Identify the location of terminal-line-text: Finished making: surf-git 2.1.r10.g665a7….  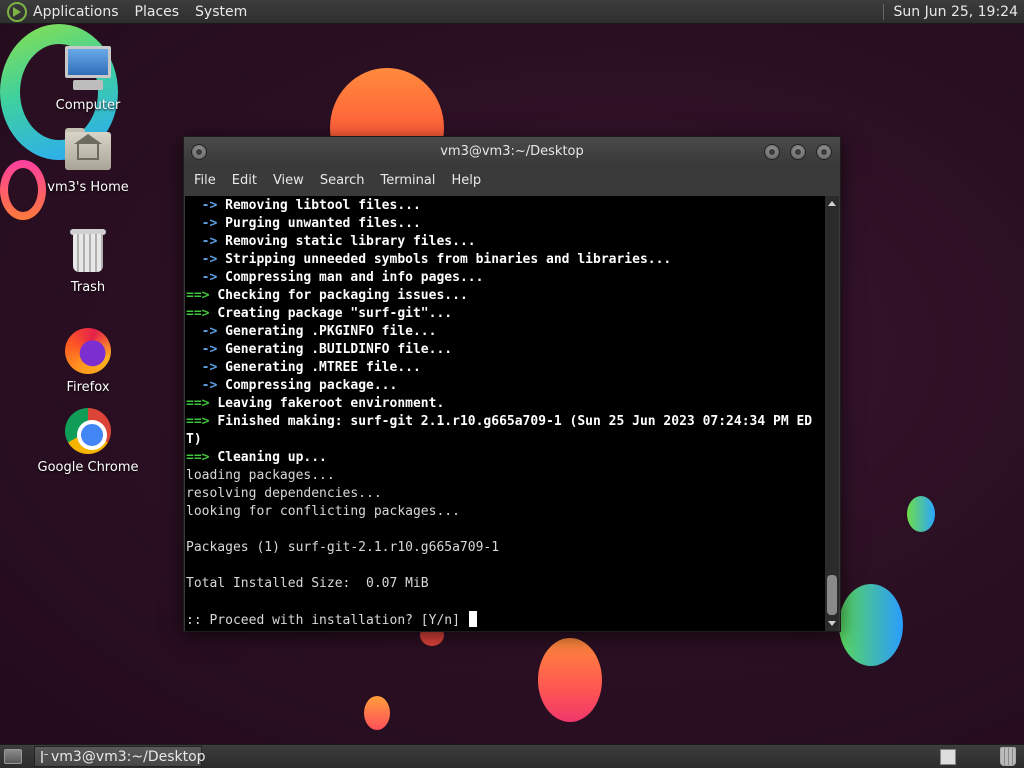
(515, 421).